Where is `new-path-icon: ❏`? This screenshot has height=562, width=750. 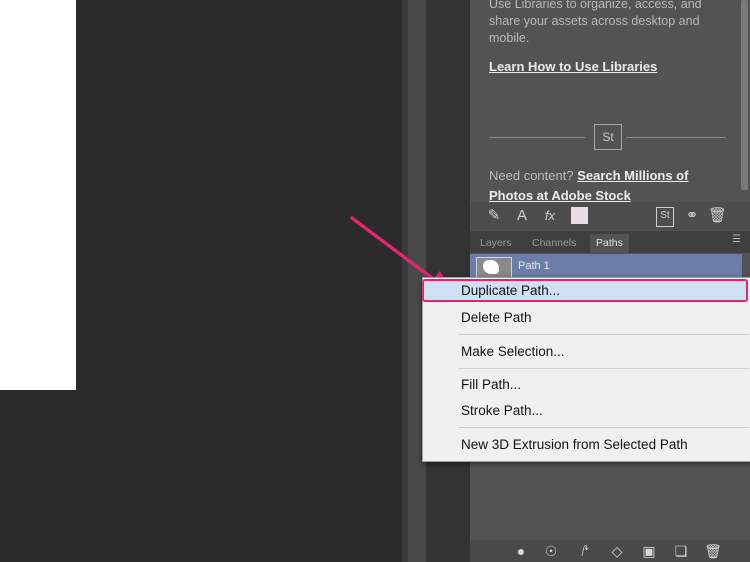
new-path-icon: ❏ is located at coordinates (681, 551).